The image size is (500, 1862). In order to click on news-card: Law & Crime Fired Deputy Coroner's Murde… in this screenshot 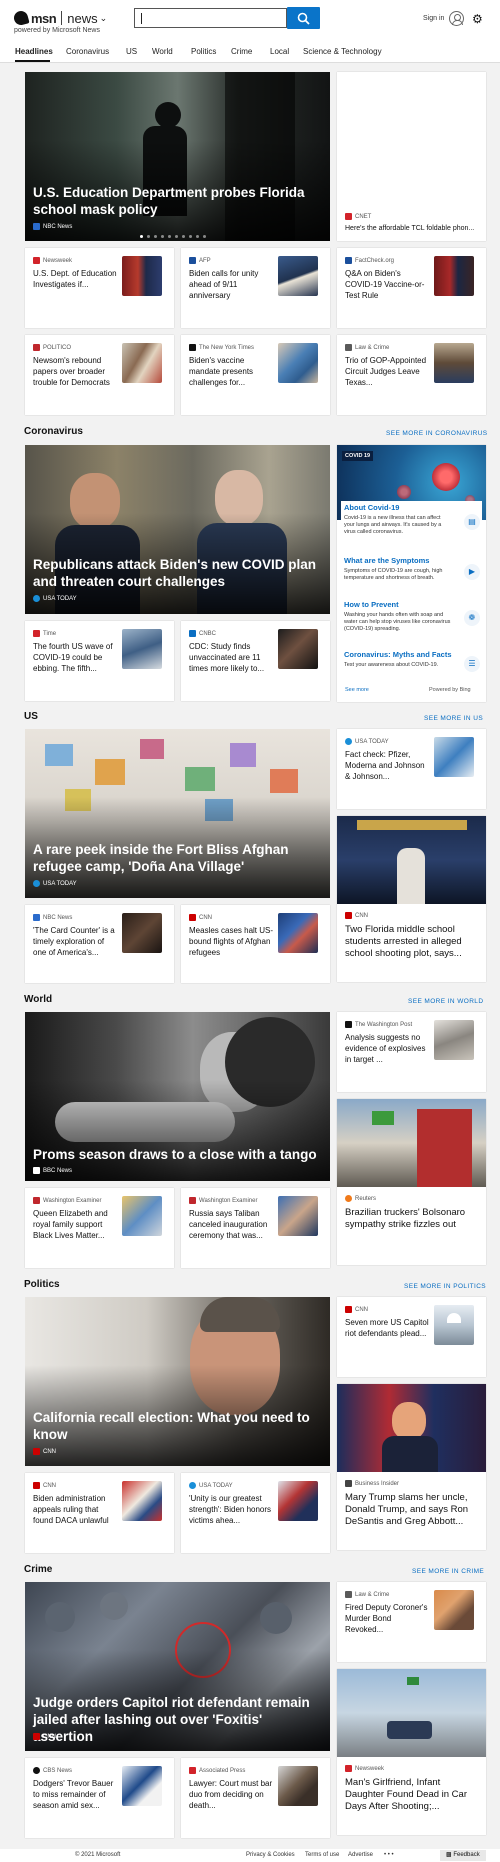, I will do `click(411, 1622)`.